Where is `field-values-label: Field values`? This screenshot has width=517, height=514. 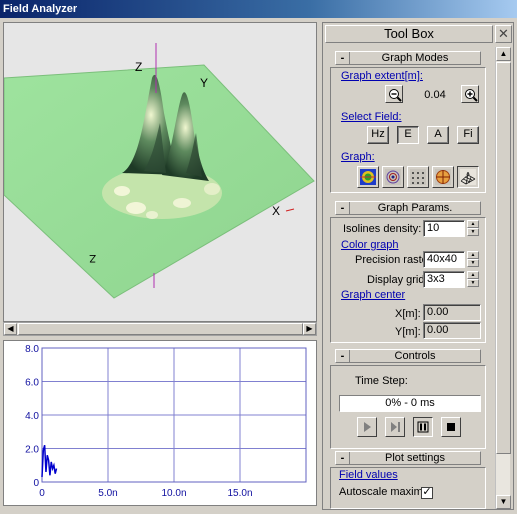
field-values-label: Field values is located at coordinates (368, 475).